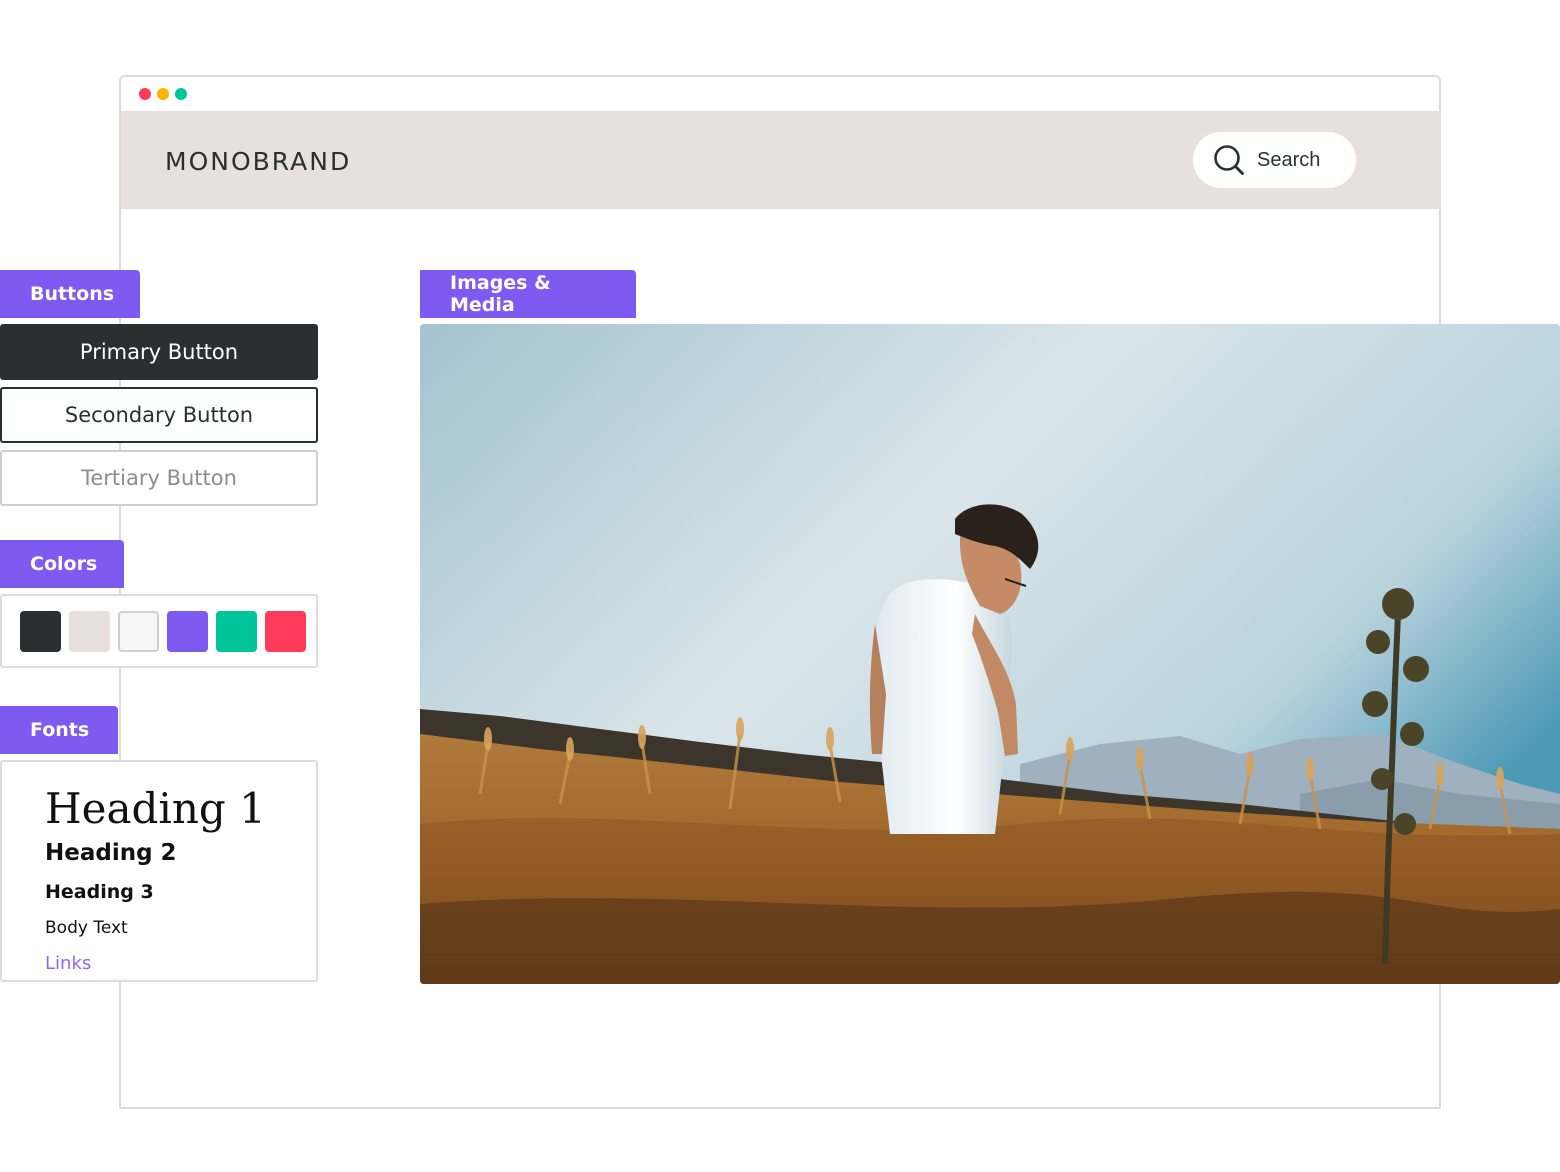  What do you see at coordinates (159, 478) in the screenshot?
I see `tertiary-button: Tertiary Button` at bounding box center [159, 478].